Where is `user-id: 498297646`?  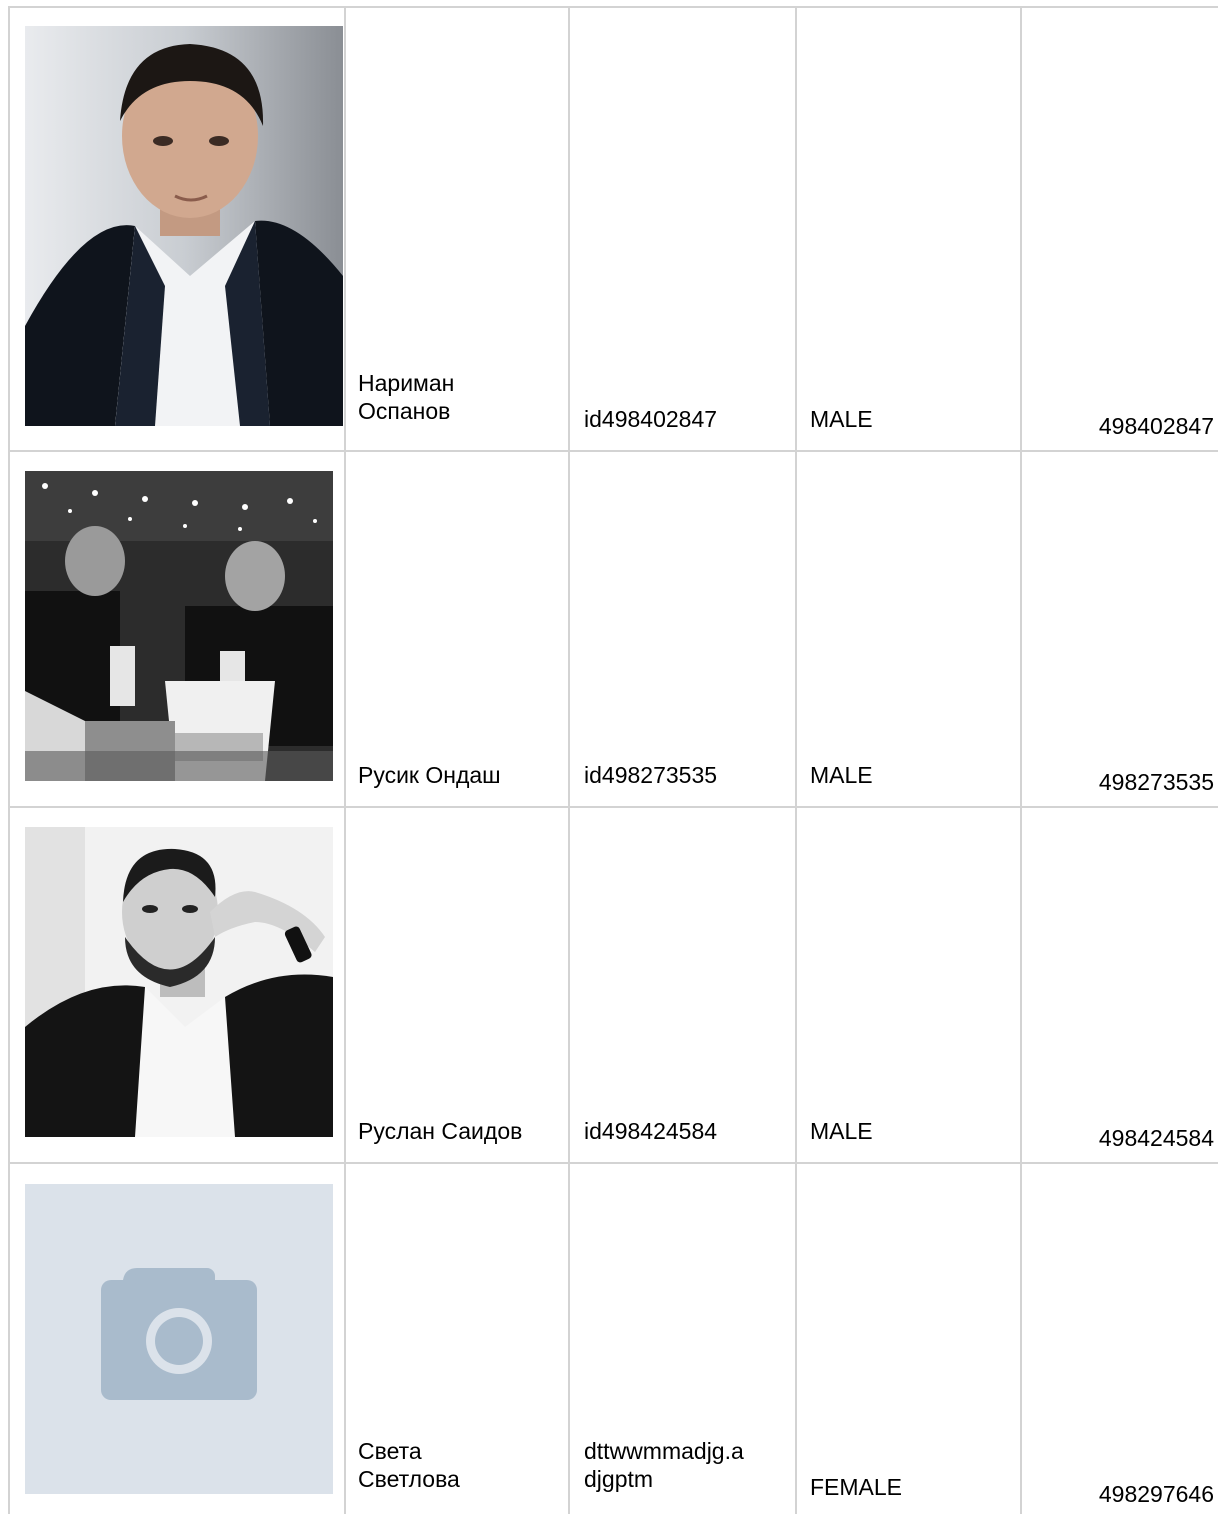 user-id: 498297646 is located at coordinates (1156, 1494).